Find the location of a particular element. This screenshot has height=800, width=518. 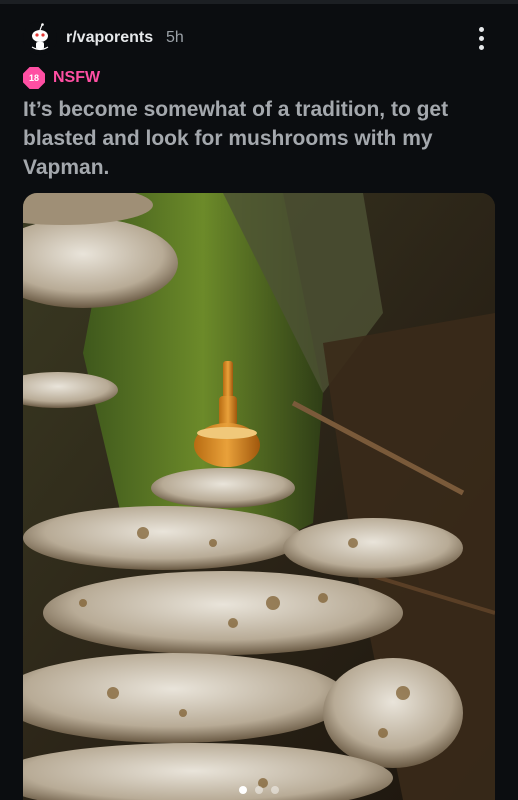

nsfw-18-icon: 18 is located at coordinates (34, 78).